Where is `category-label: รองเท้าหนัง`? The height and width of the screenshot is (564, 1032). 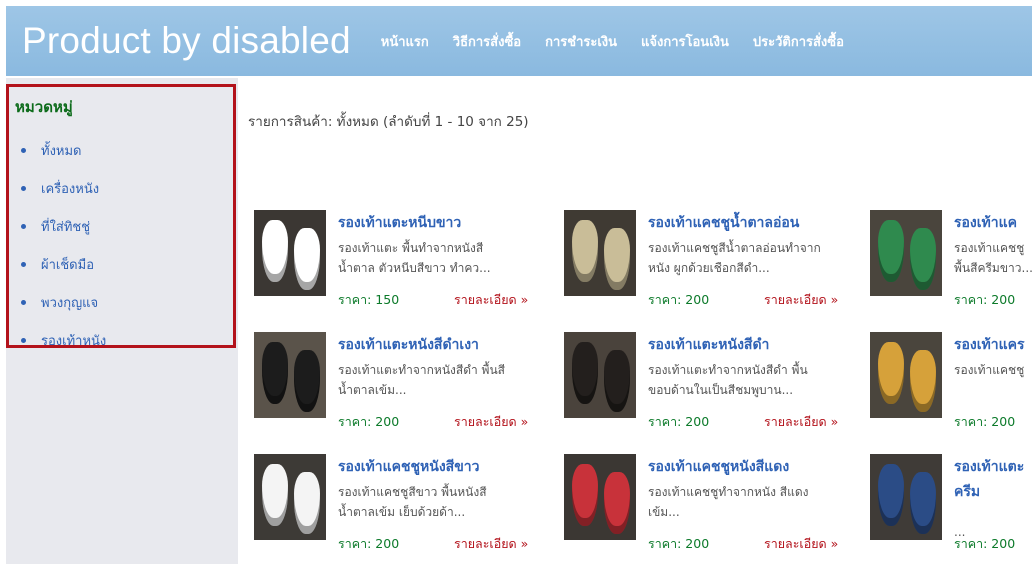
category-label: รองเท้าหนัง is located at coordinates (73, 340).